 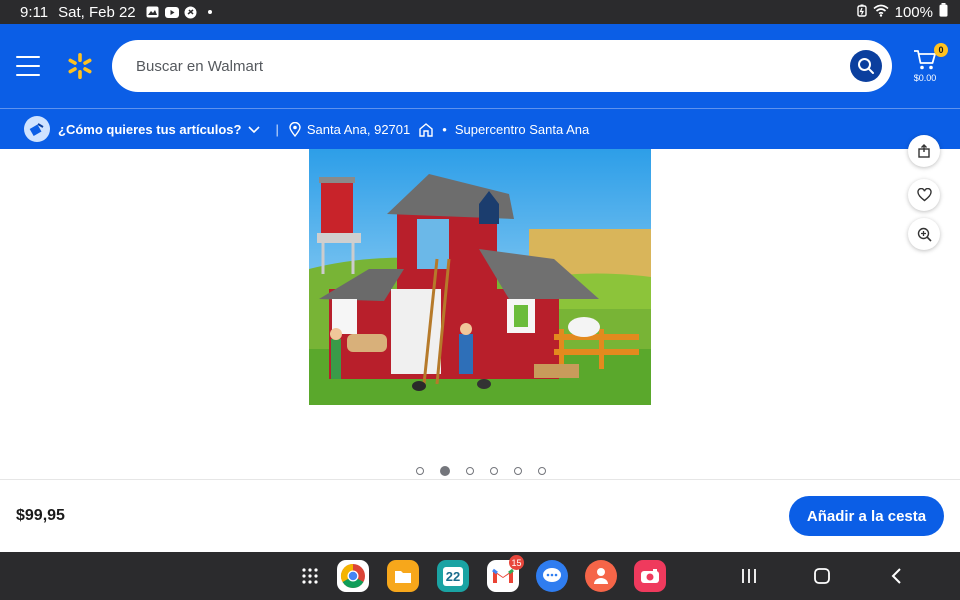 What do you see at coordinates (913, 12) in the screenshot?
I see `battery-percent: 100%` at bounding box center [913, 12].